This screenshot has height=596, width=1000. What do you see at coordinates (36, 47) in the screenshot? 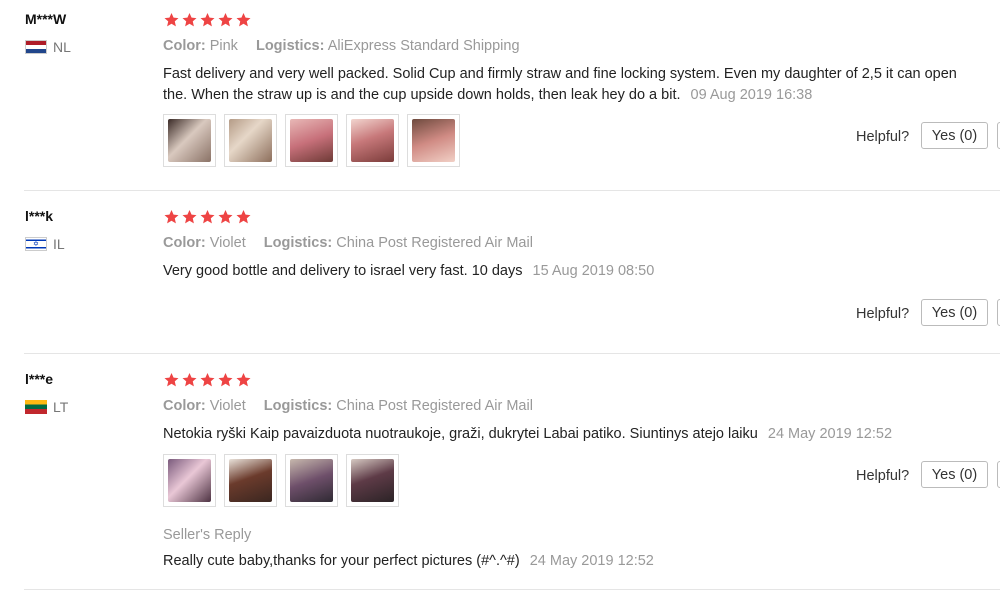
I see `netherlands-flag-icon` at bounding box center [36, 47].